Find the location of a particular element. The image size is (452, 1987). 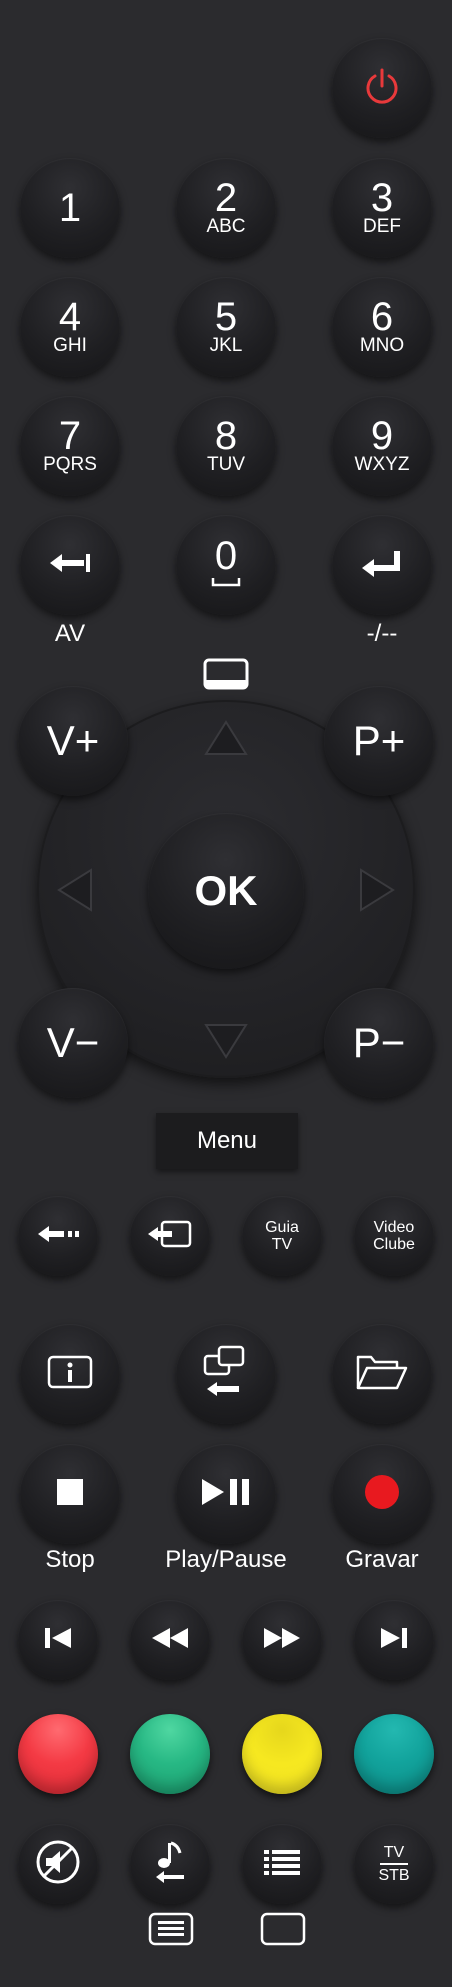

record-icon is located at coordinates (382, 1494).